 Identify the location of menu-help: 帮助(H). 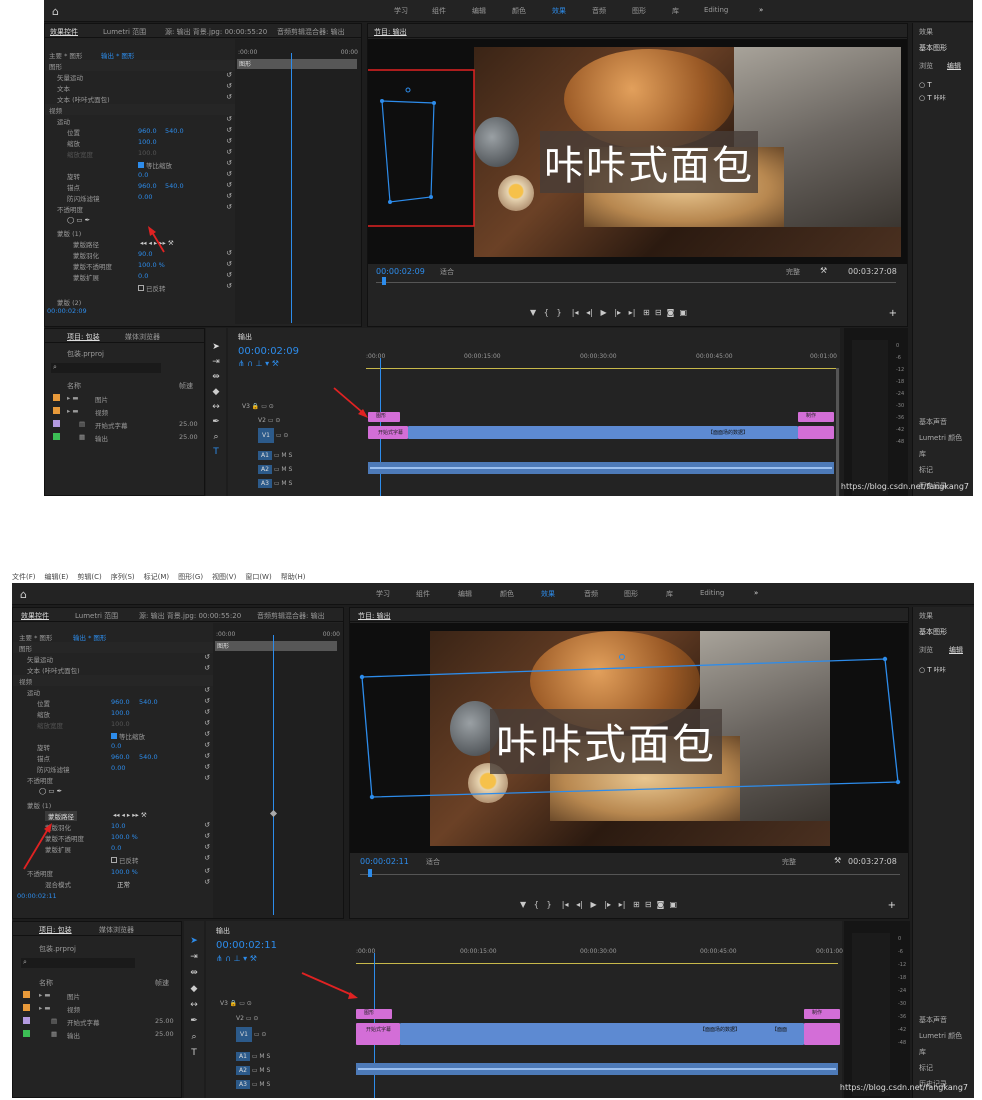
(293, 577).